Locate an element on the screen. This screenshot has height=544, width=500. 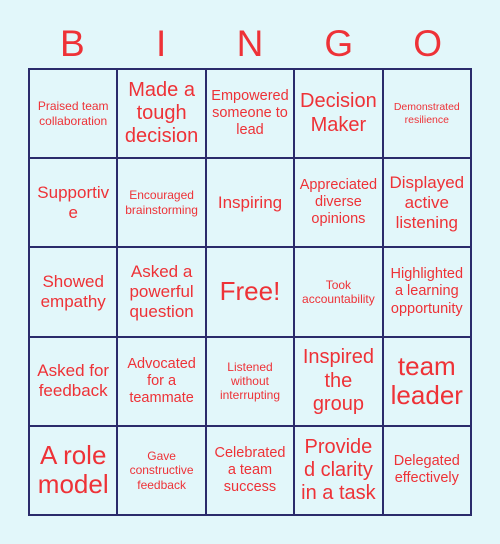
bingo-cell: Supportive is located at coordinates (74, 204).